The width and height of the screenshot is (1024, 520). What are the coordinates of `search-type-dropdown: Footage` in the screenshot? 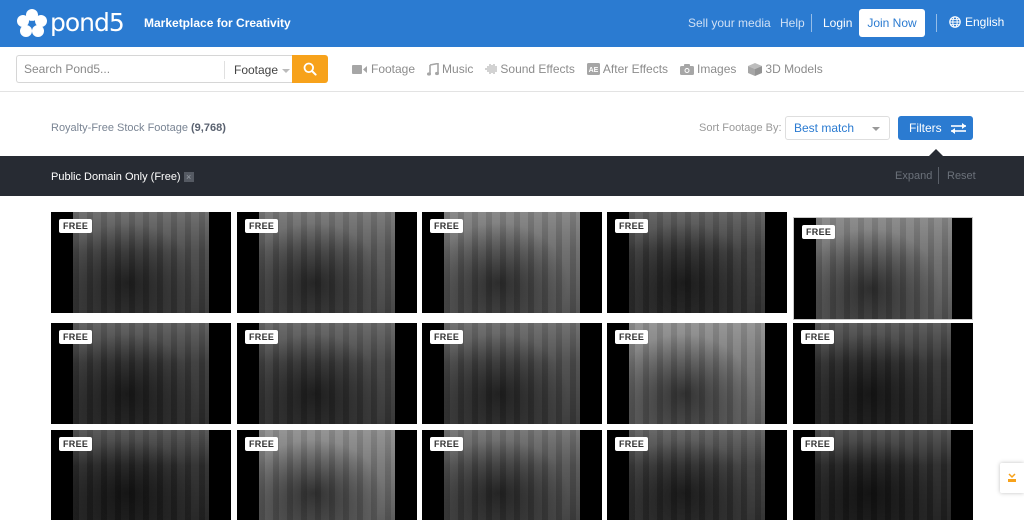 It's located at (257, 70).